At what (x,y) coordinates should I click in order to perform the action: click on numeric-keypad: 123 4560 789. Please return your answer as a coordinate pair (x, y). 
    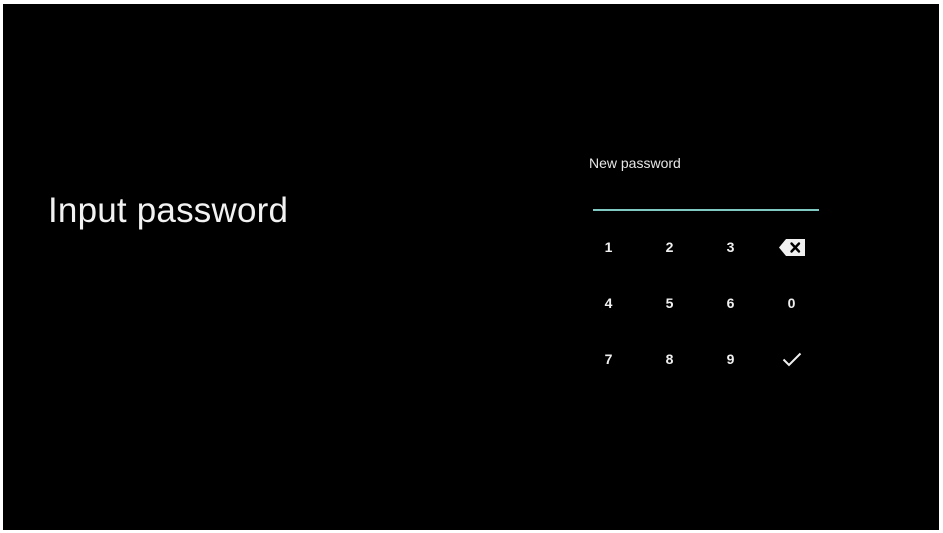
    Looking at the image, I should click on (700, 303).